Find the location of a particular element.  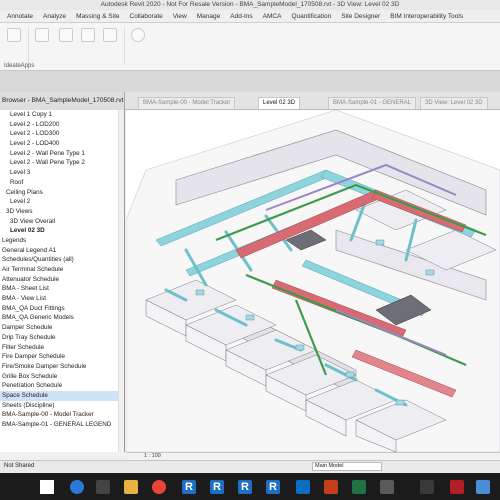

tab-quantification: Quantification is located at coordinates (311, 16).